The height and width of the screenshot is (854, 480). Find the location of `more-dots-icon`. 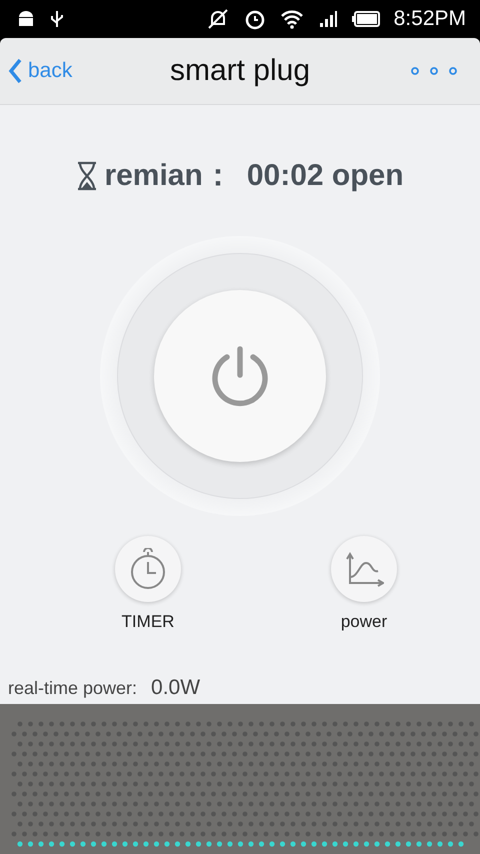

more-dots-icon is located at coordinates (434, 71).